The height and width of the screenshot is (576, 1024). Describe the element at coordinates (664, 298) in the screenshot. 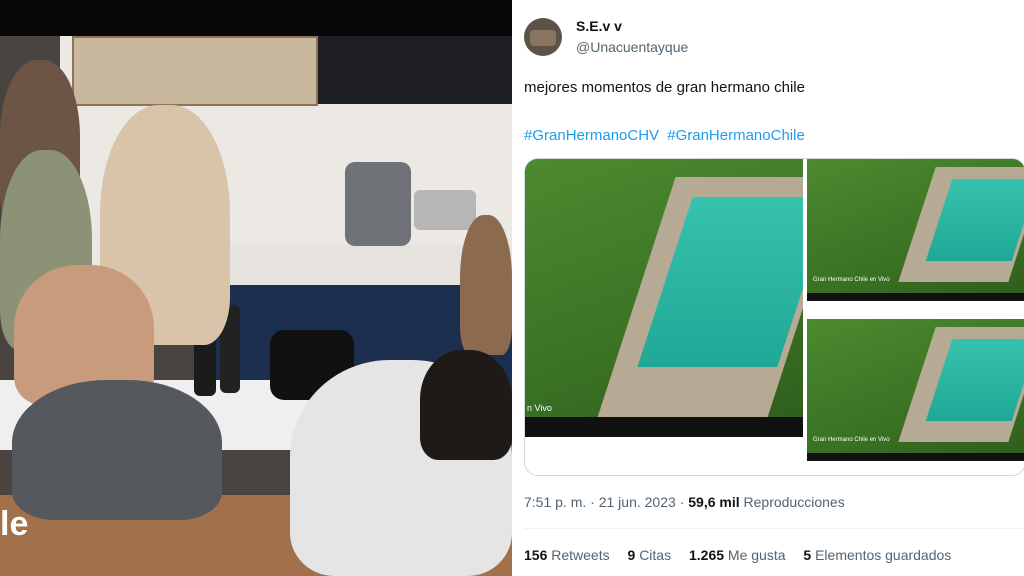

I see `video-main: n Vivo` at that location.